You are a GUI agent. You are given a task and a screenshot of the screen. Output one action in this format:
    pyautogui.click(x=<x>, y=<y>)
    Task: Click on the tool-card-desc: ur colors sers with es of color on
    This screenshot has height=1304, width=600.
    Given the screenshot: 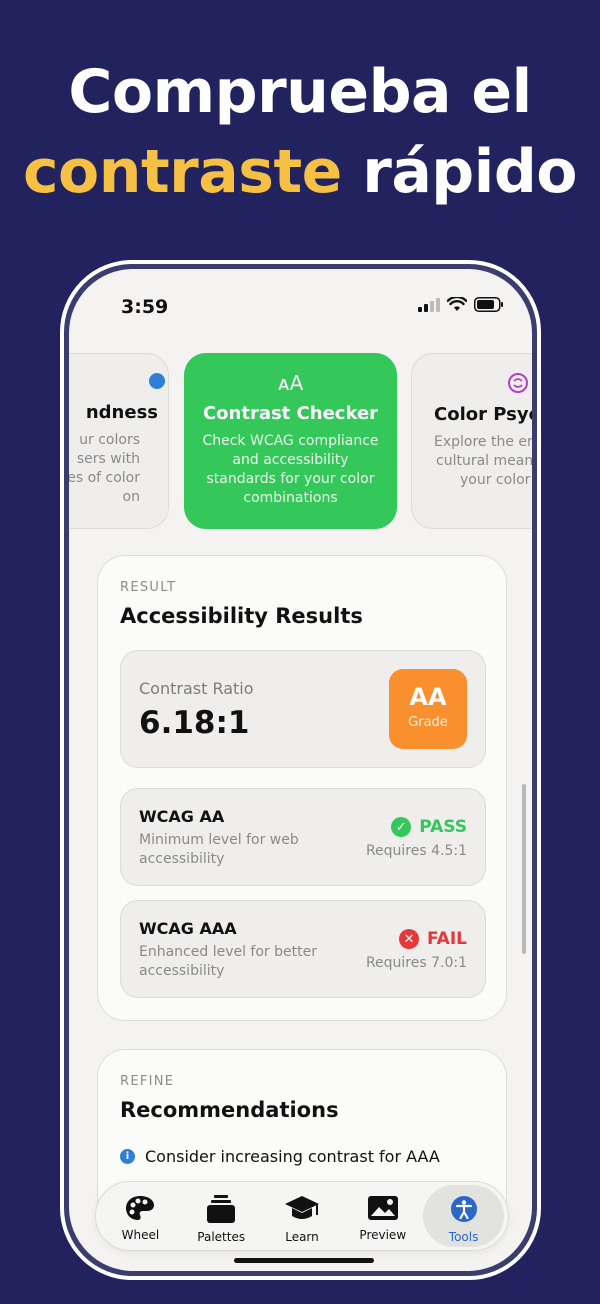 What is the action you would take?
    pyautogui.click(x=113, y=469)
    